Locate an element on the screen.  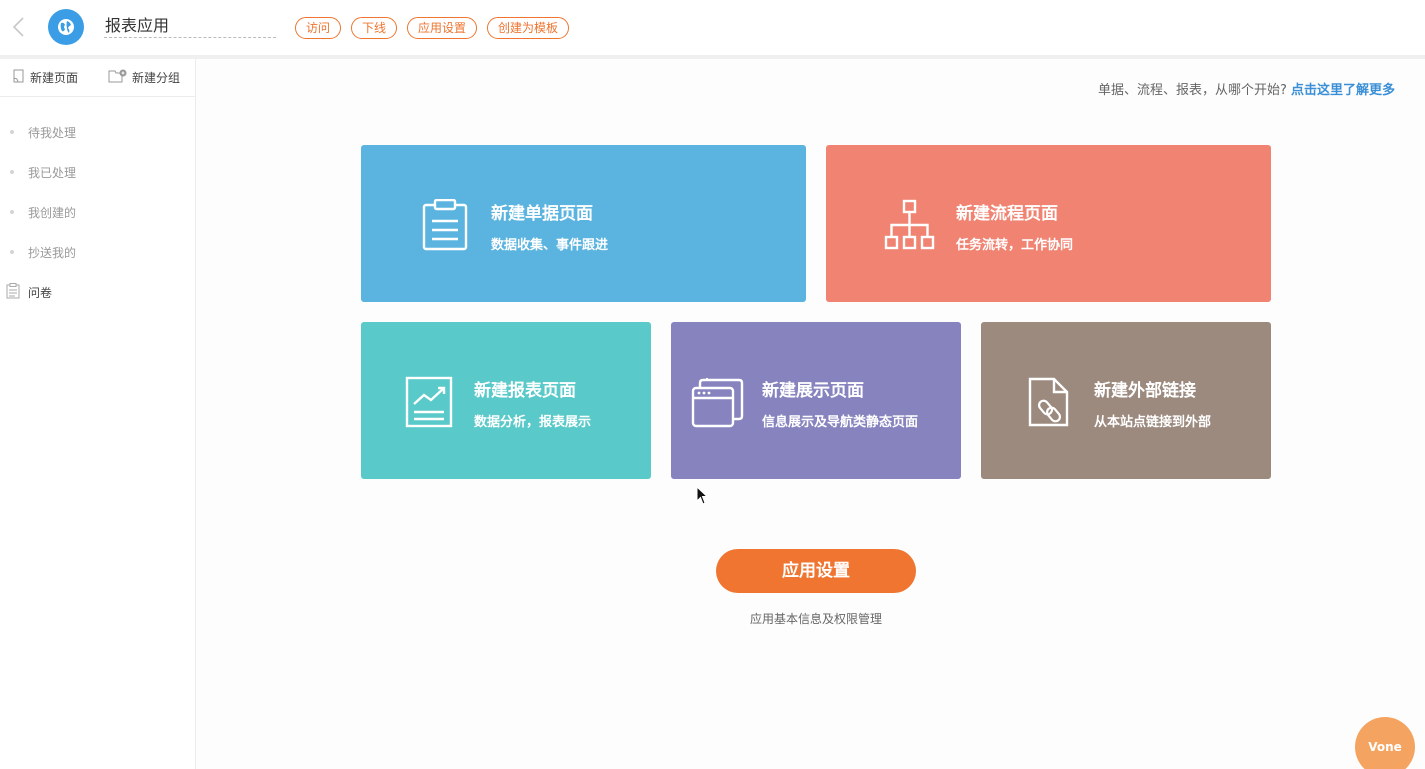
card-subtitle: 数据收集、事件跟进 is located at coordinates (550, 245).